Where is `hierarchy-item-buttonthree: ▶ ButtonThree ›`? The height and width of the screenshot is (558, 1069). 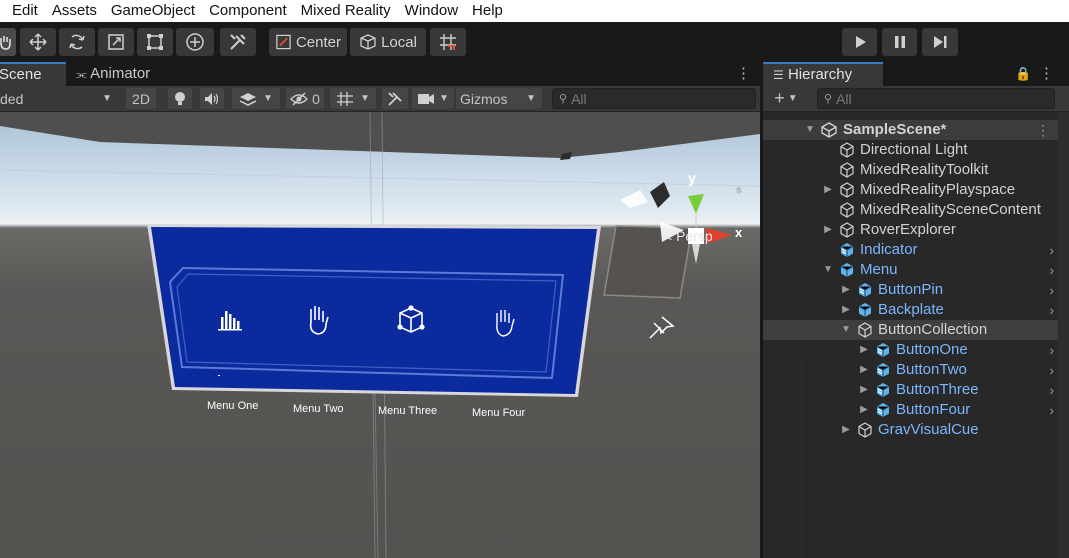
hierarchy-item-buttonthree: ▶ ButtonThree › is located at coordinates (910, 390).